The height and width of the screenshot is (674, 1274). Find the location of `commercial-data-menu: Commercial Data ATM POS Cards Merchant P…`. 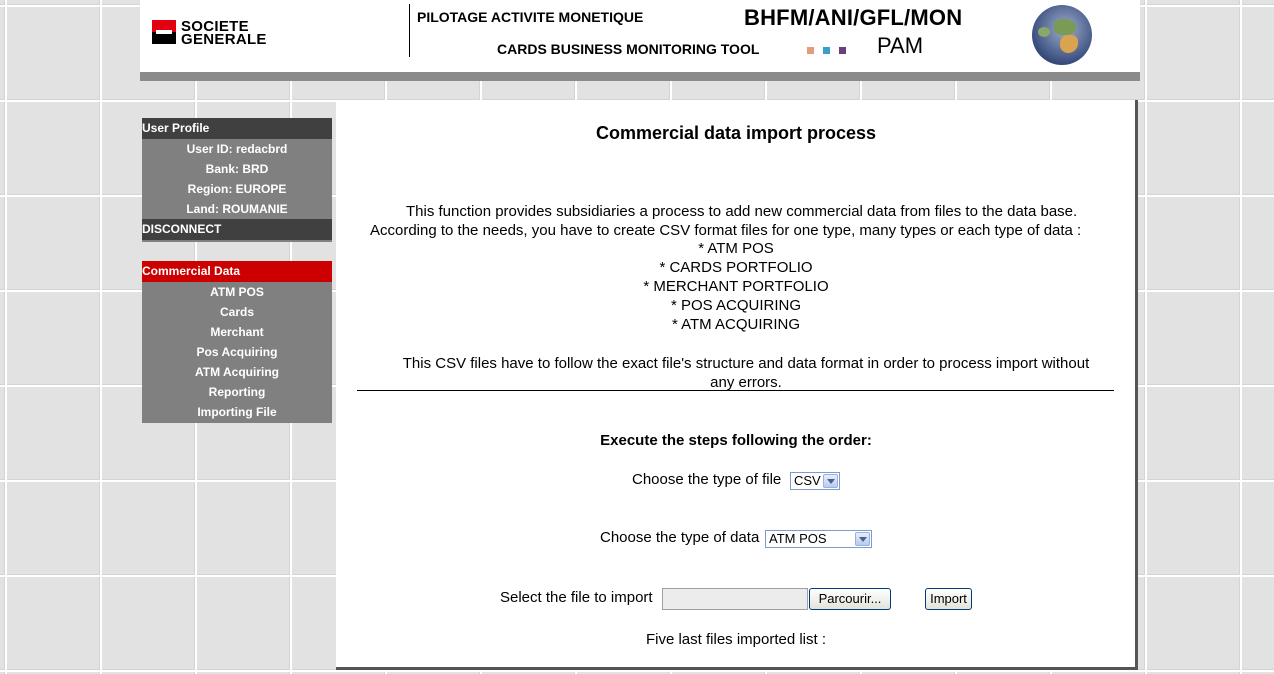

commercial-data-menu: Commercial Data ATM POS Cards Merchant P… is located at coordinates (237, 342).